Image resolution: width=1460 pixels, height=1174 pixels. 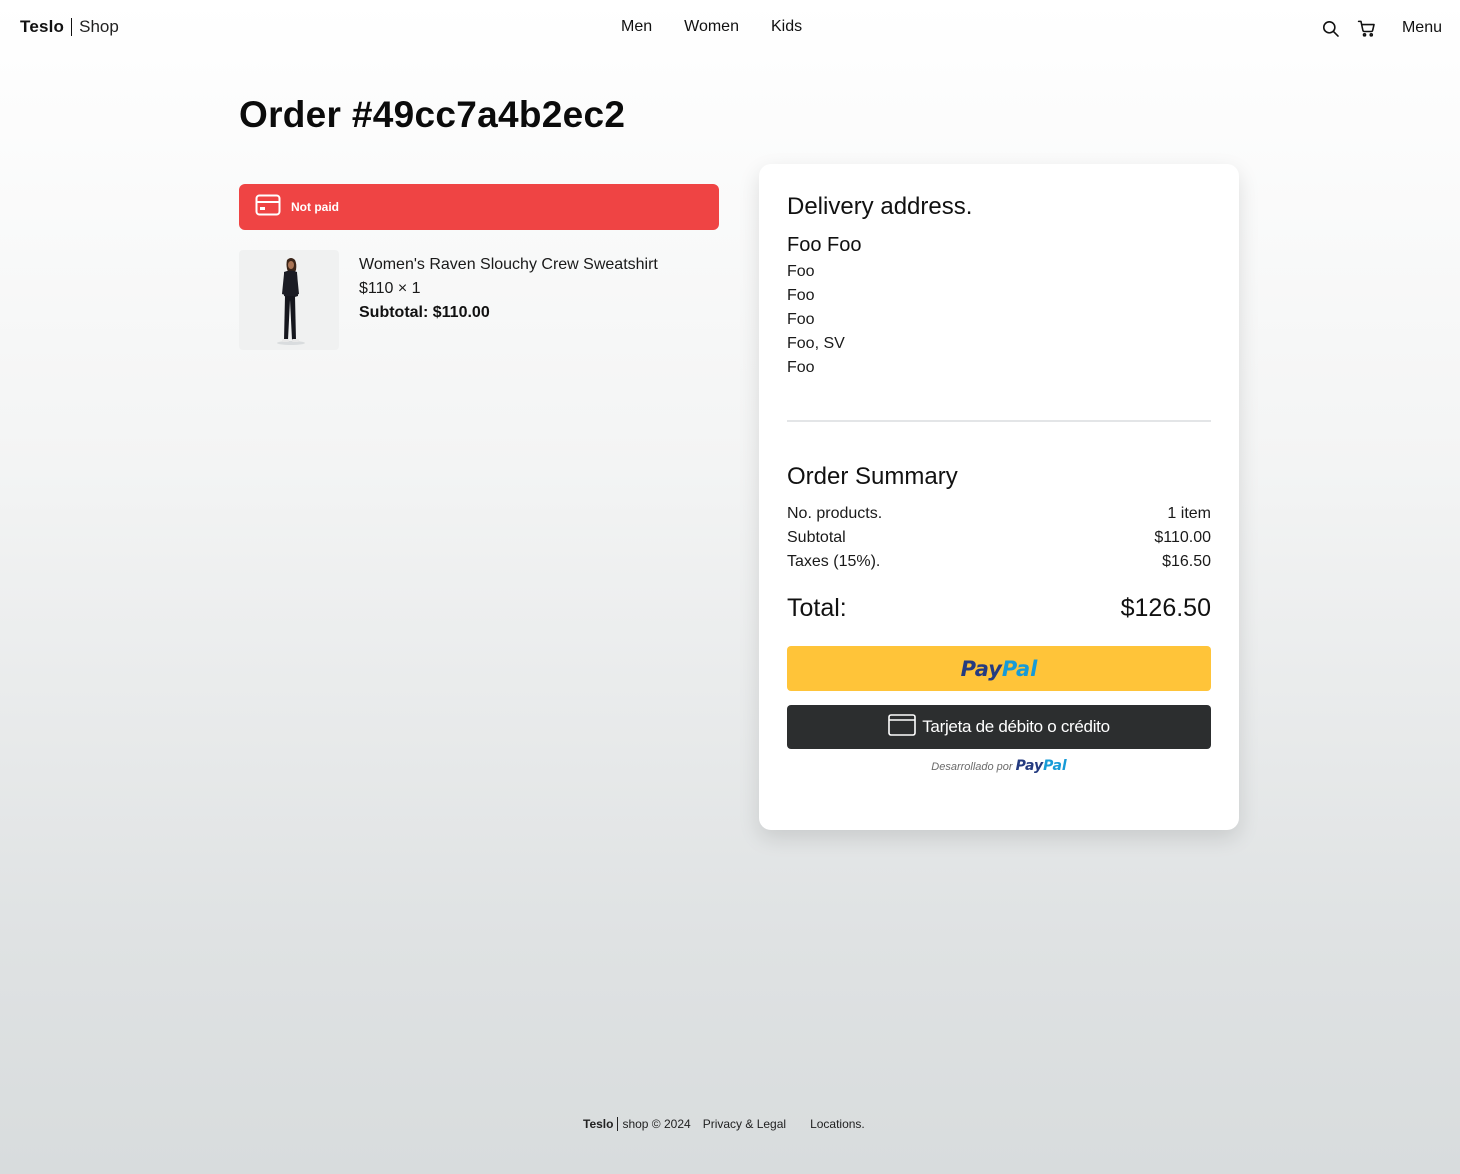 I want to click on product-subtotal: Subtotal: $110.00, so click(x=424, y=312).